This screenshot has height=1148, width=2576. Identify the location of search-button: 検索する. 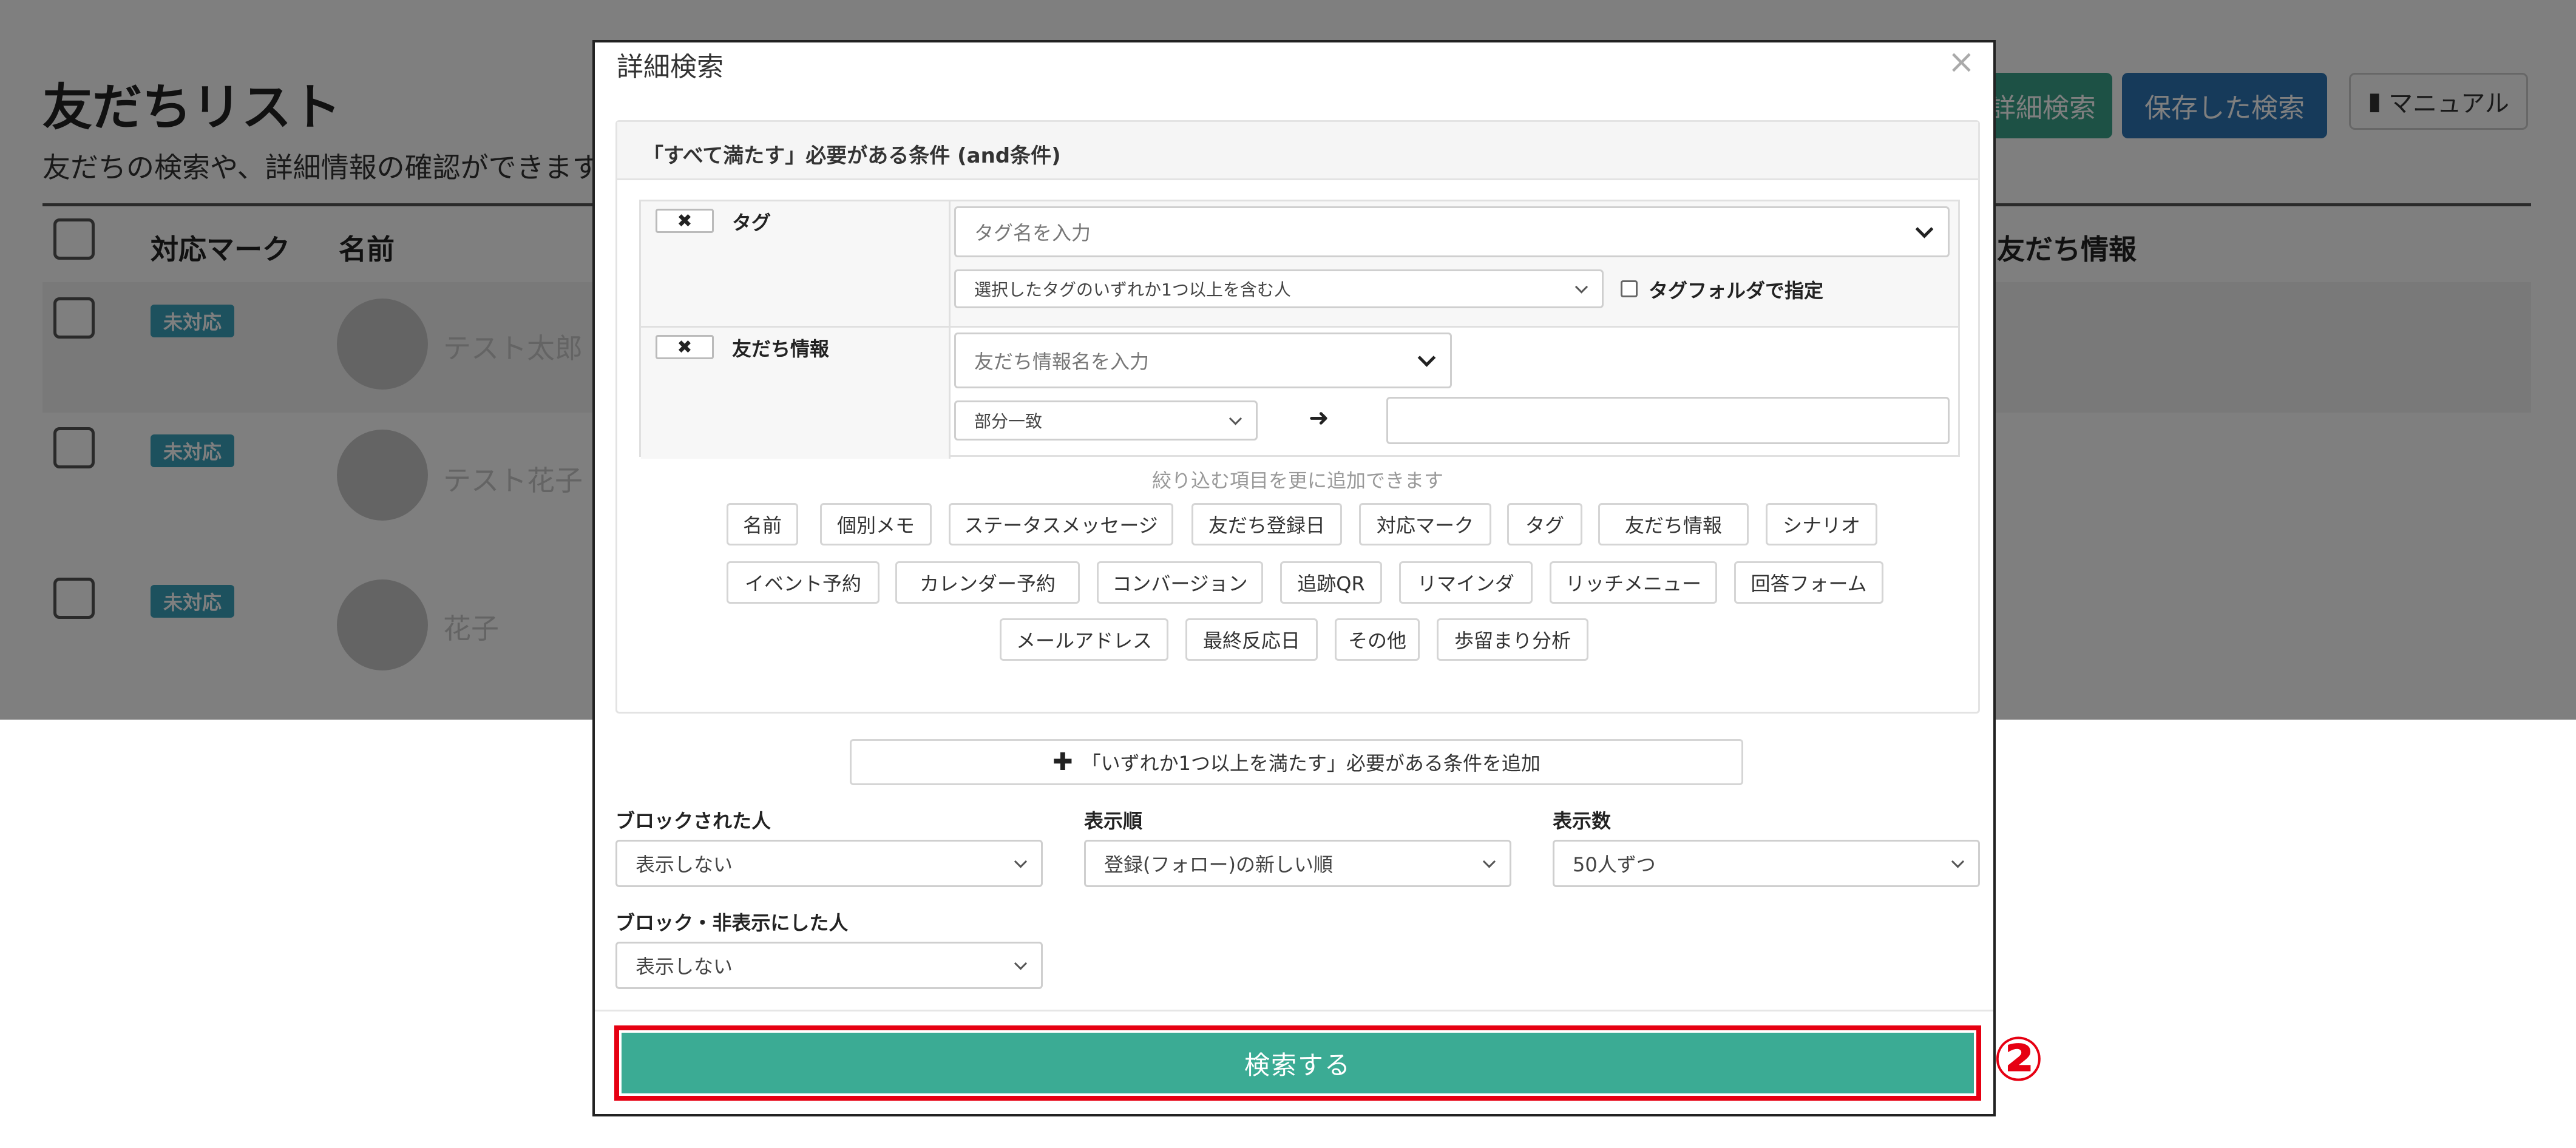
(1298, 1063).